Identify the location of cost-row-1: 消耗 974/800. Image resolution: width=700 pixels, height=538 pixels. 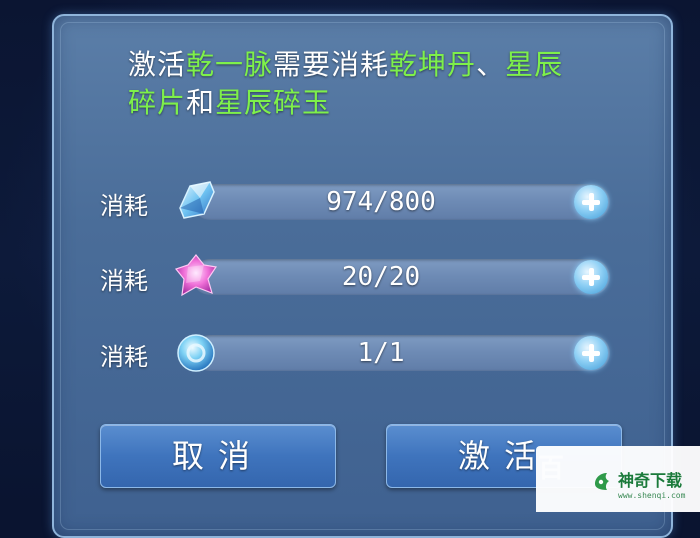
(360, 203).